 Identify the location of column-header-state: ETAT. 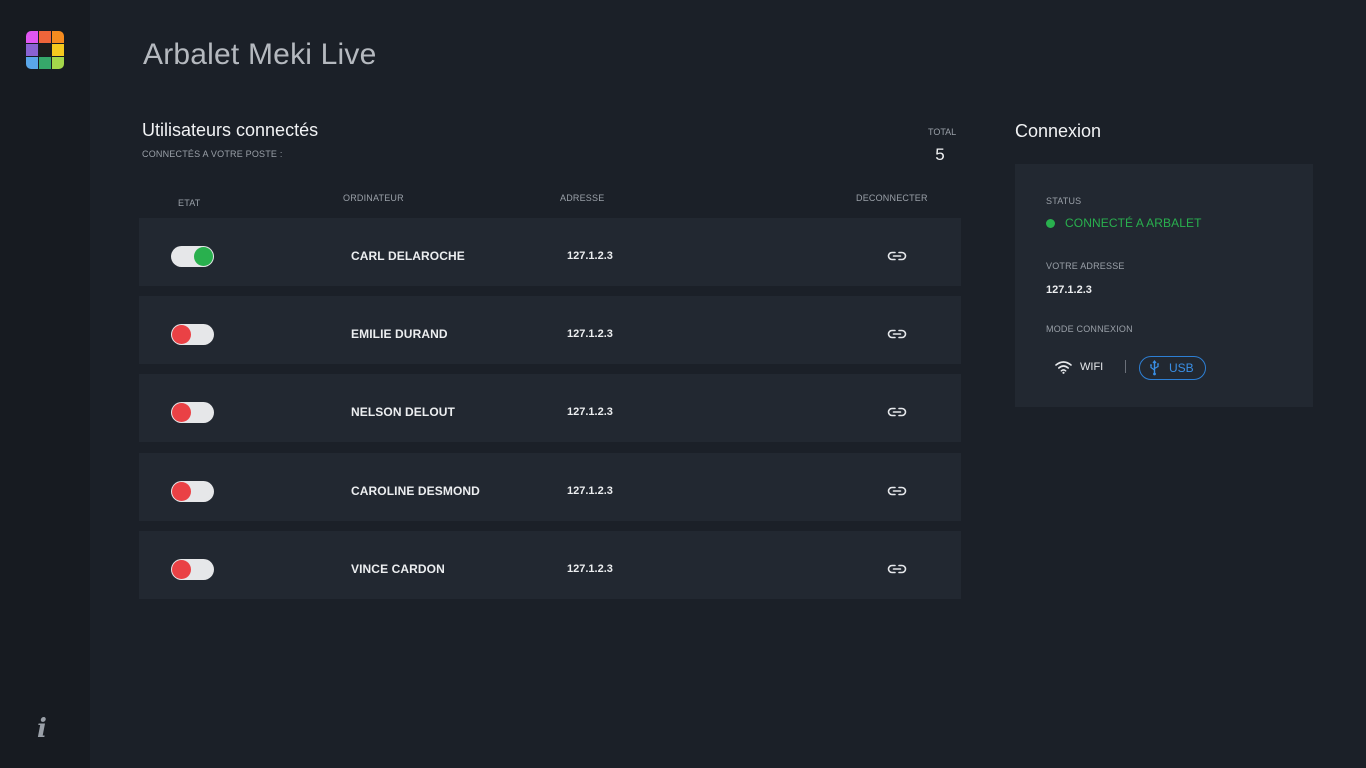
(189, 203).